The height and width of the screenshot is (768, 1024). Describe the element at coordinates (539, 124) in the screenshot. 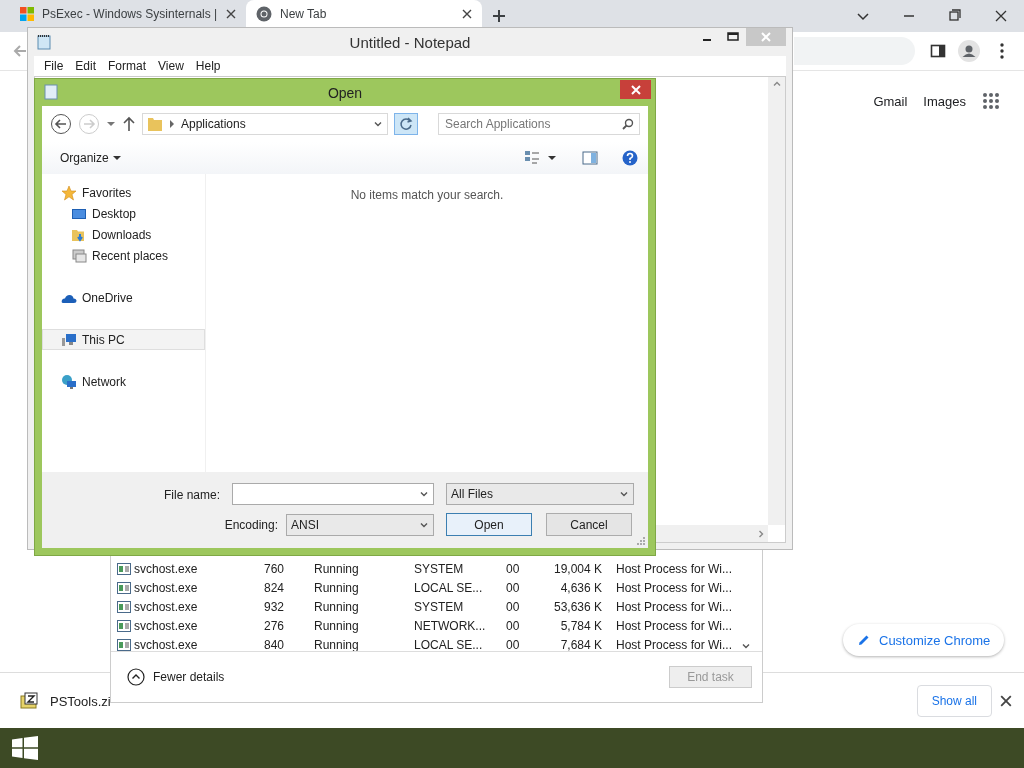

I see `search-field: Search Applications` at that location.